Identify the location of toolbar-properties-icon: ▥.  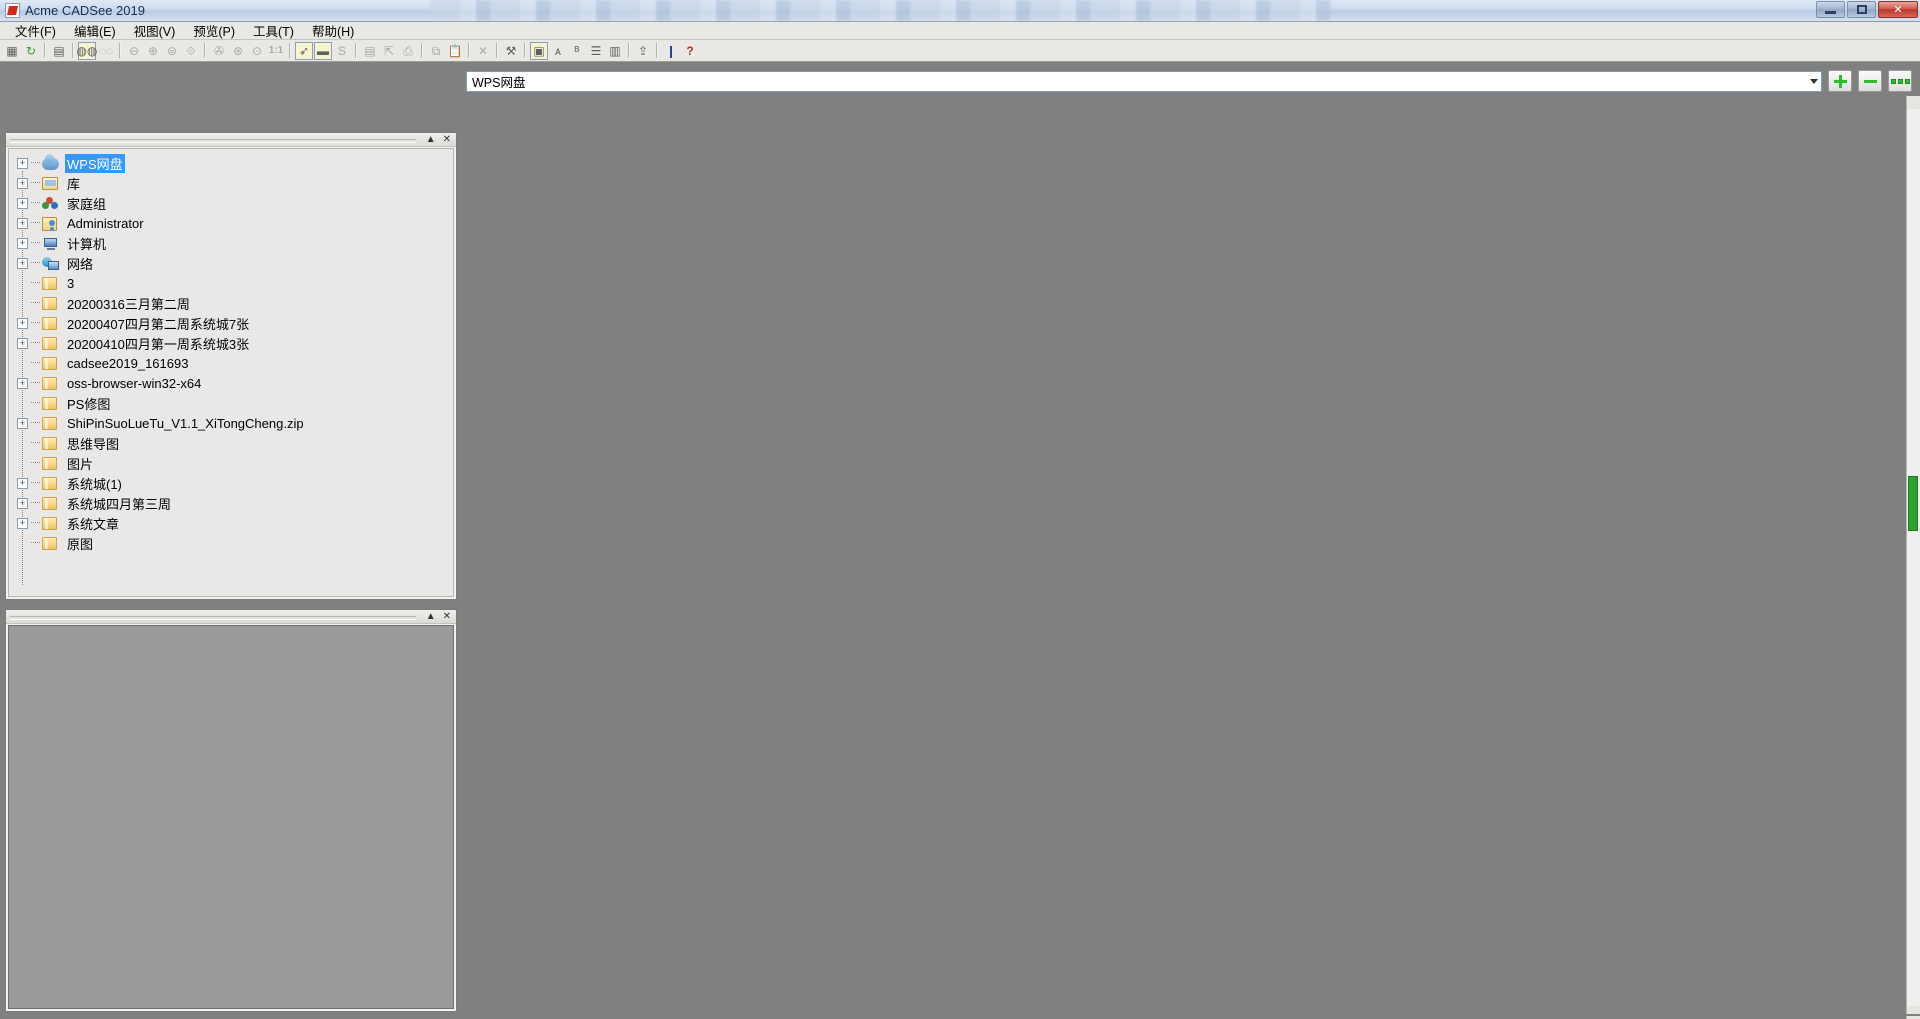
(615, 51).